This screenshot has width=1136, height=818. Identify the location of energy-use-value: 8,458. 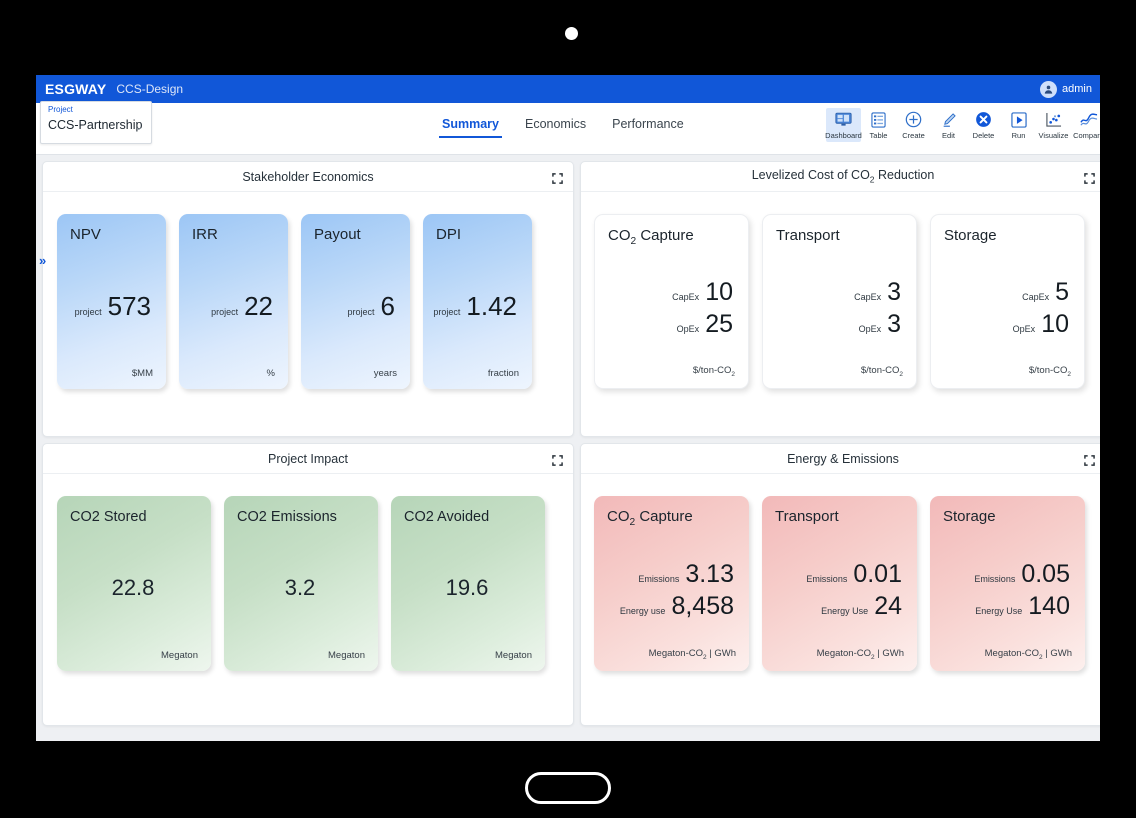
(702, 606).